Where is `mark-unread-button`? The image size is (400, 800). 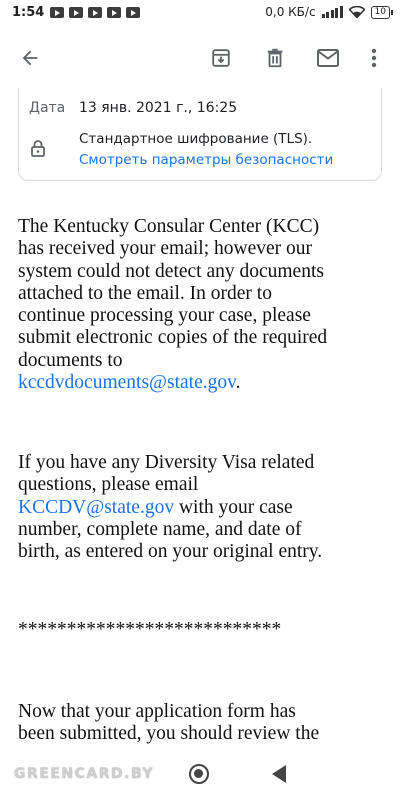 mark-unread-button is located at coordinates (328, 58).